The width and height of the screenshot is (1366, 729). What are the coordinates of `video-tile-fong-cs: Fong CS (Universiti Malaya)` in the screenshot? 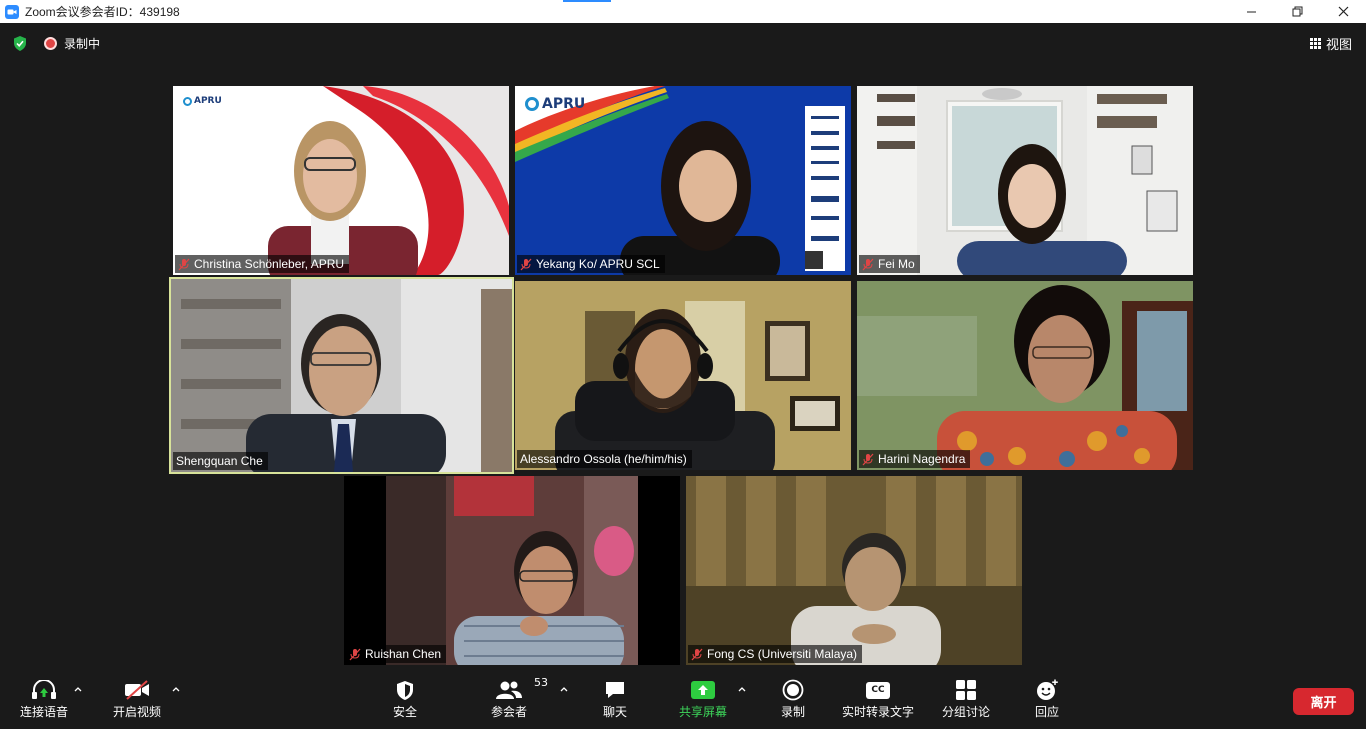 It's located at (854, 570).